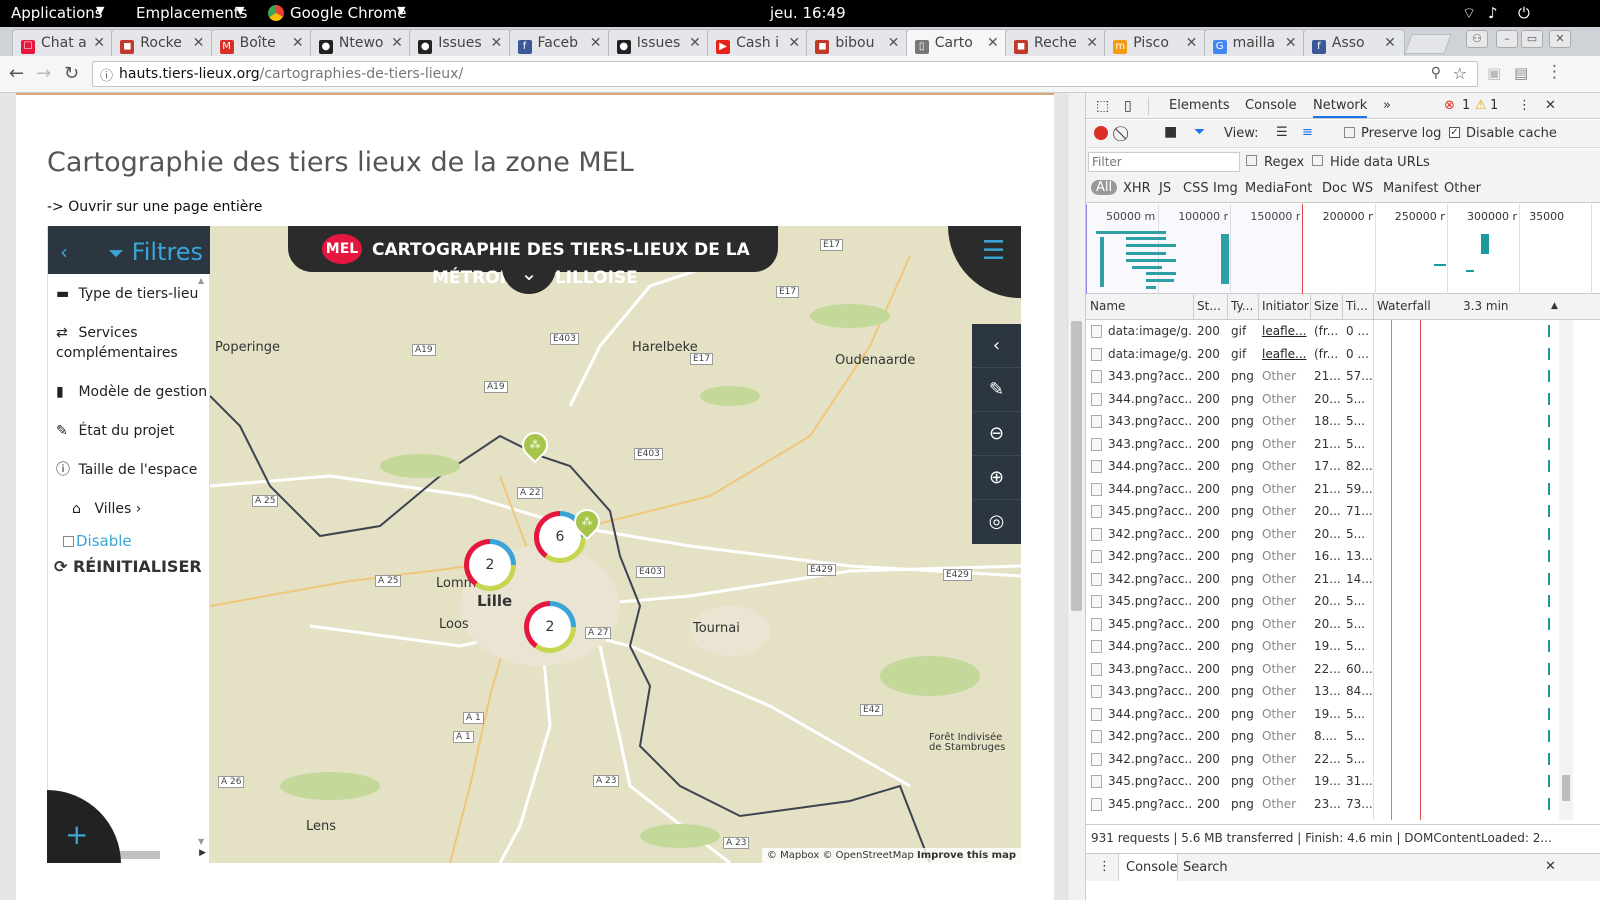 Image resolution: width=1600 pixels, height=900 pixels. What do you see at coordinates (1148, 867) in the screenshot?
I see `drawer-tab-console: Console` at bounding box center [1148, 867].